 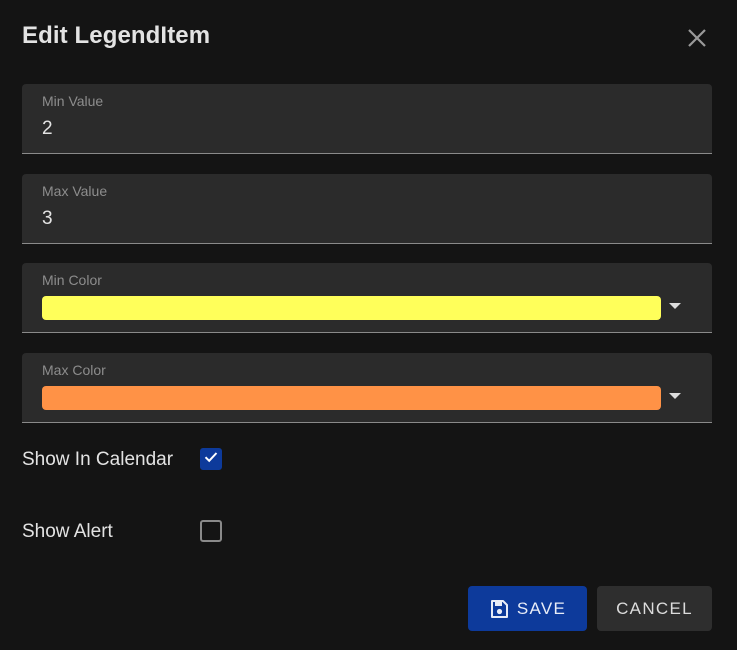 What do you see at coordinates (499, 609) in the screenshot?
I see `save-icon` at bounding box center [499, 609].